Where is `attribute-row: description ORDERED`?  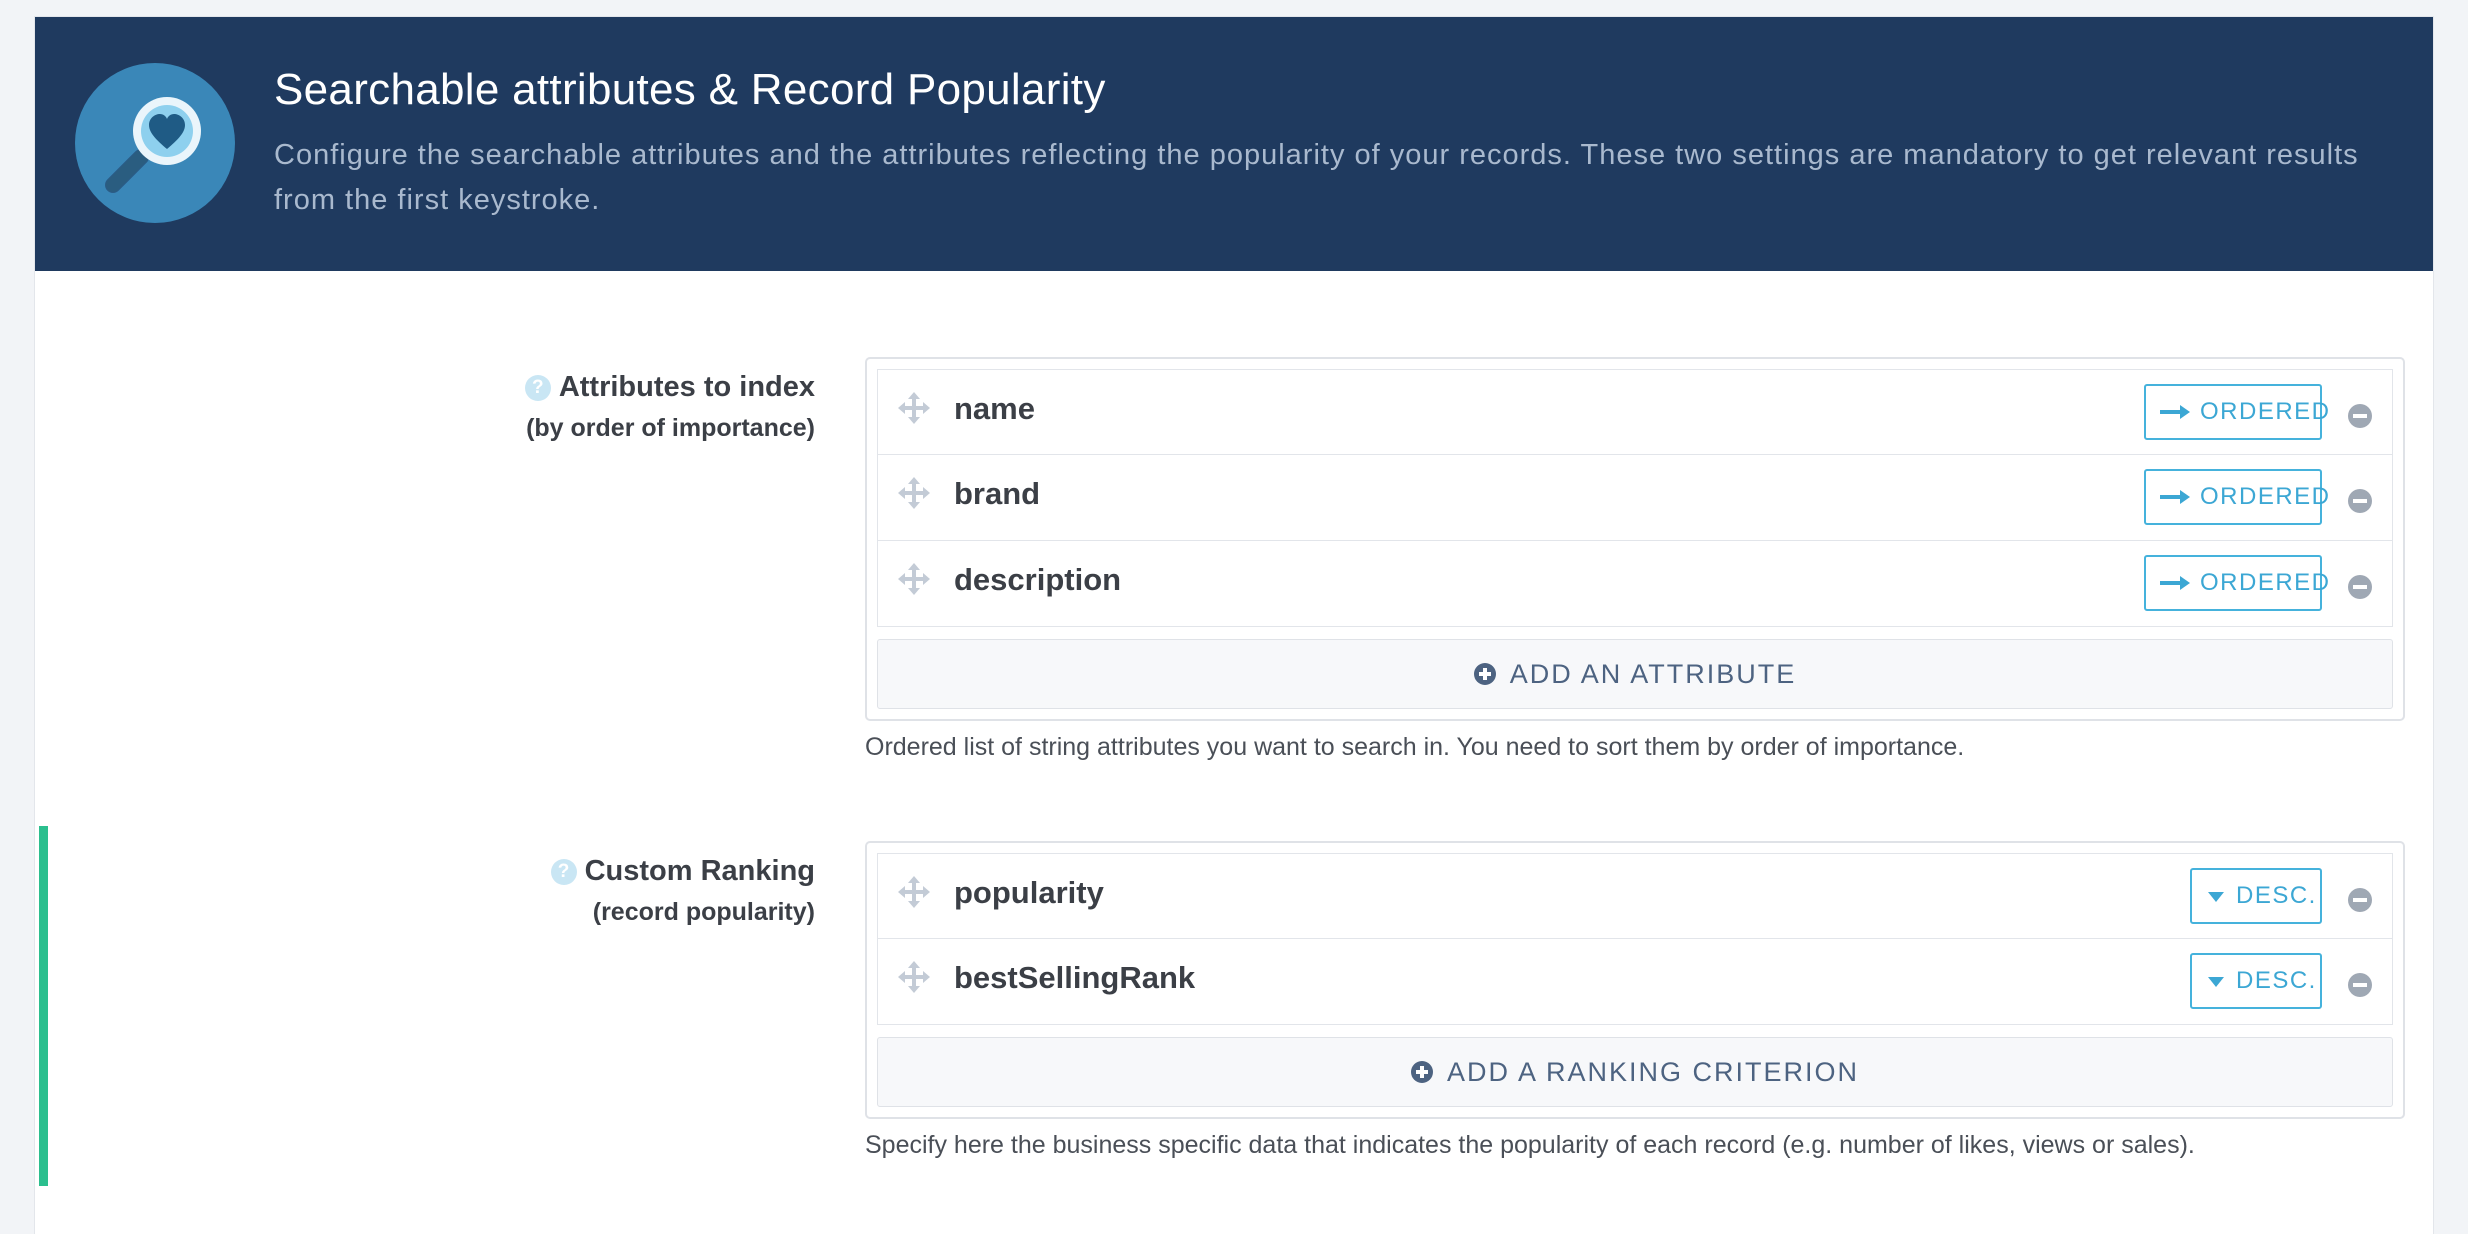 attribute-row: description ORDERED is located at coordinates (1635, 584).